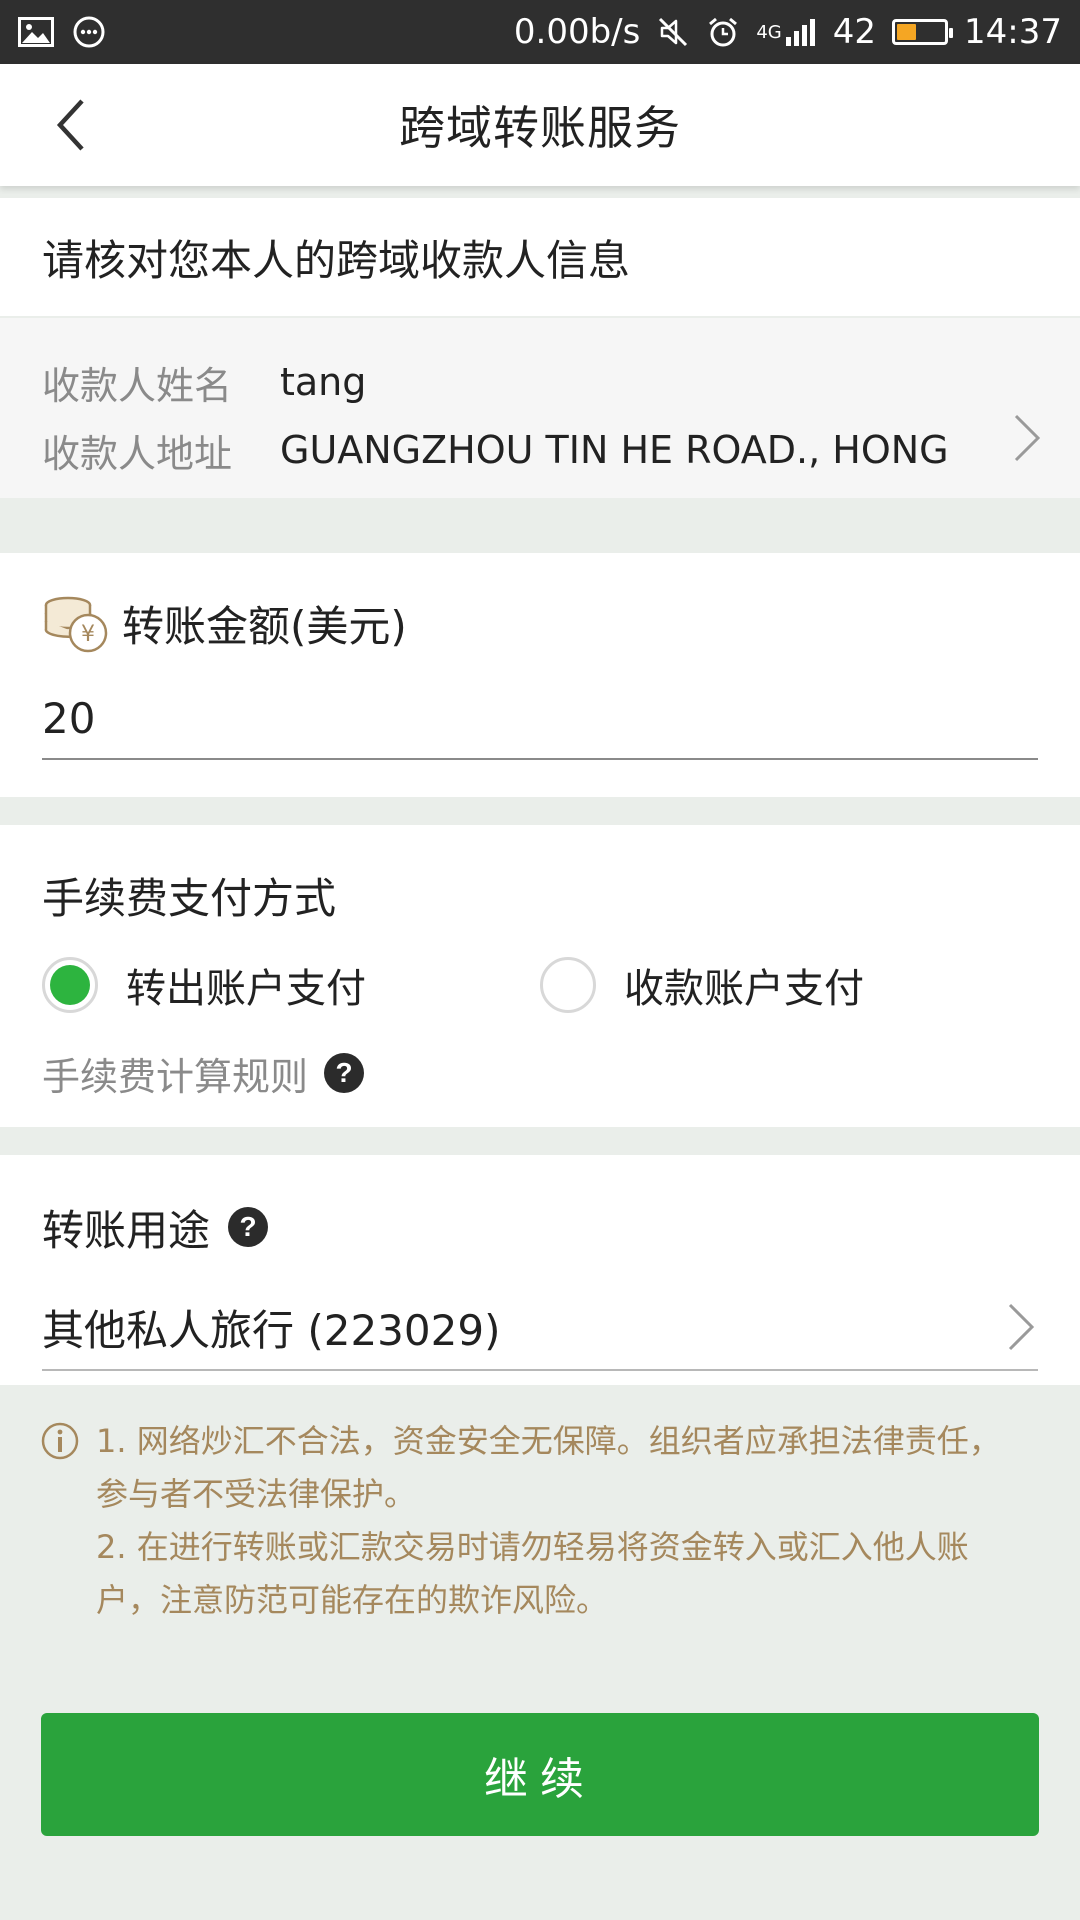  Describe the element at coordinates (614, 450) in the screenshot. I see `payee-address-value: GUANGZHOU TIN HE ROAD., HONG` at that location.